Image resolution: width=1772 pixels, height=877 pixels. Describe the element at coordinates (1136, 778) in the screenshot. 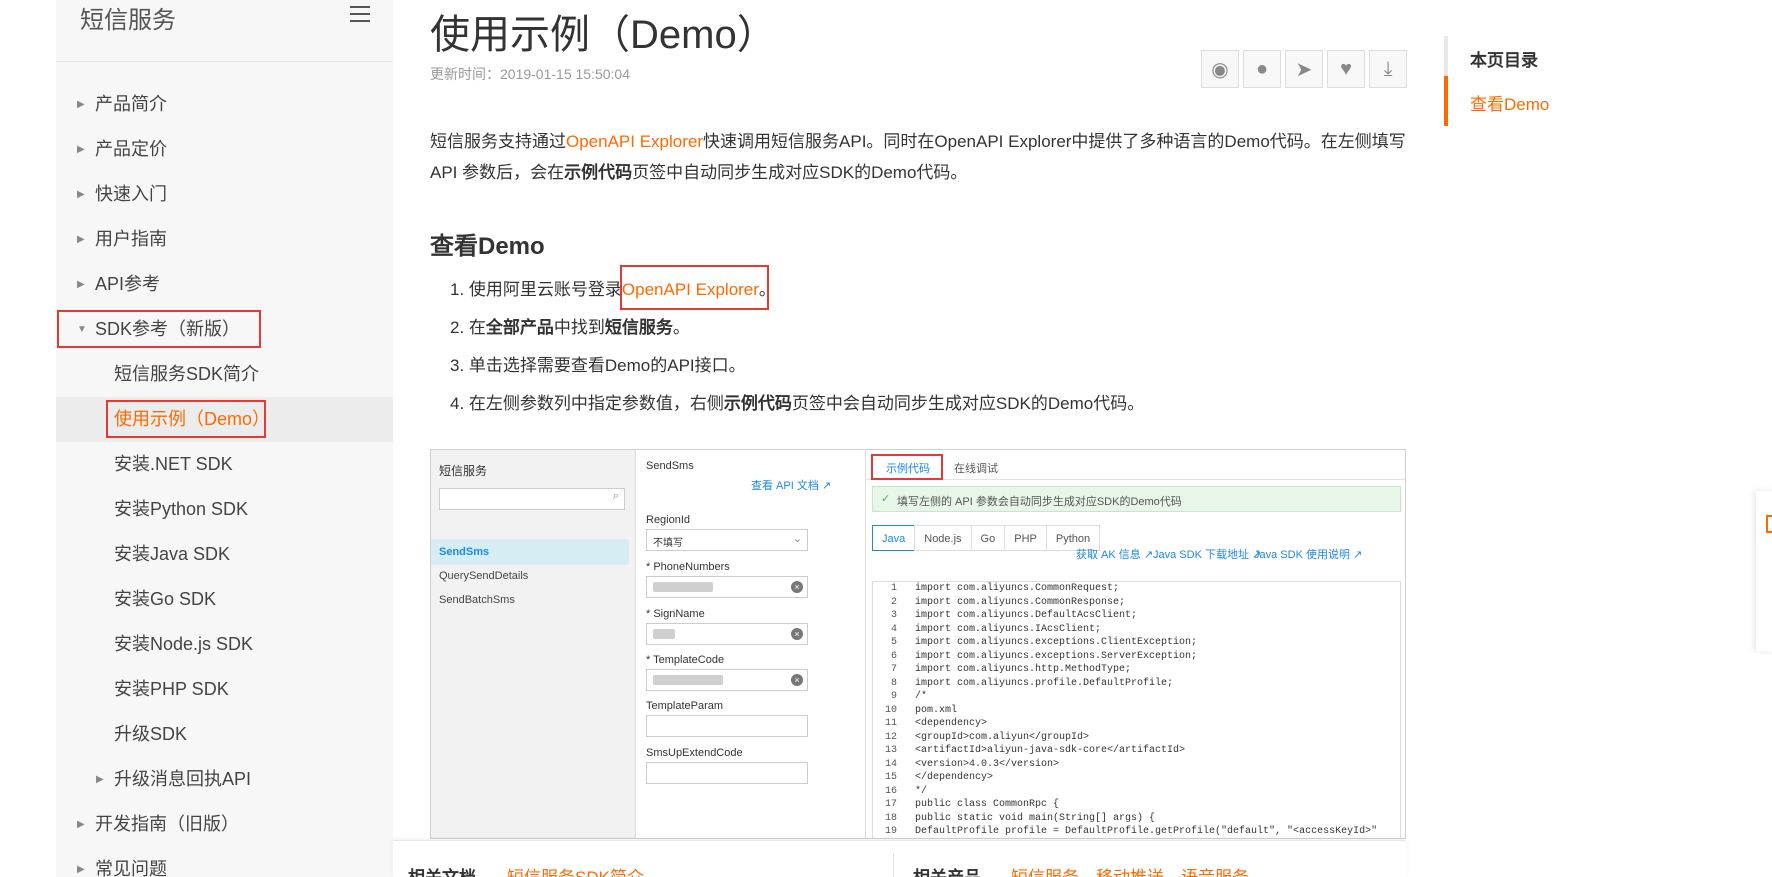

I see `code-line: 15 </dependency>` at that location.